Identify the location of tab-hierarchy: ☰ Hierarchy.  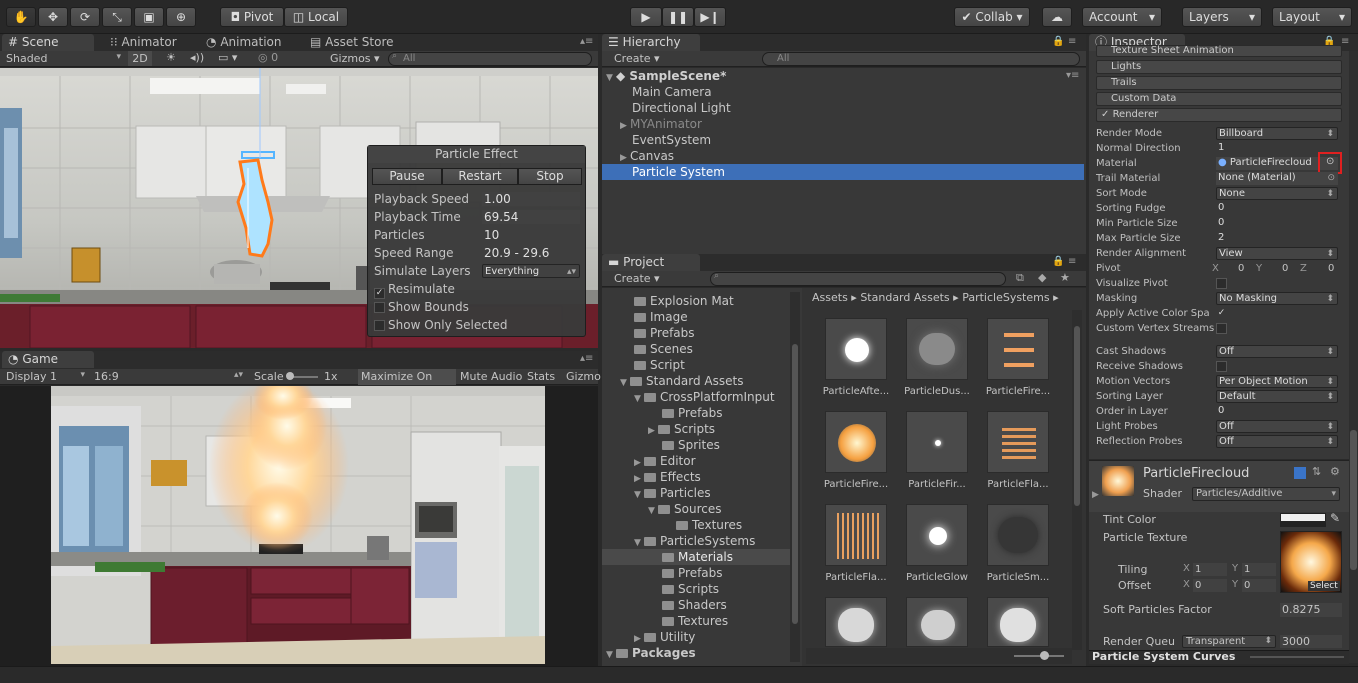
(651, 42).